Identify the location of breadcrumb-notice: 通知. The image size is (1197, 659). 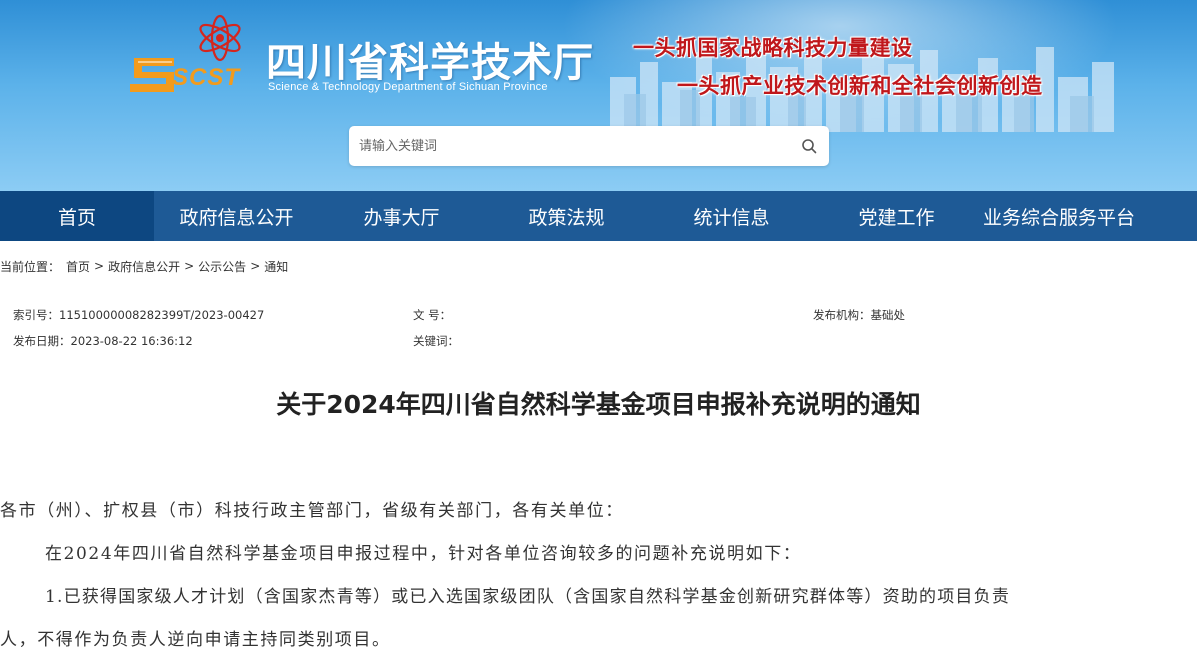
(276, 266).